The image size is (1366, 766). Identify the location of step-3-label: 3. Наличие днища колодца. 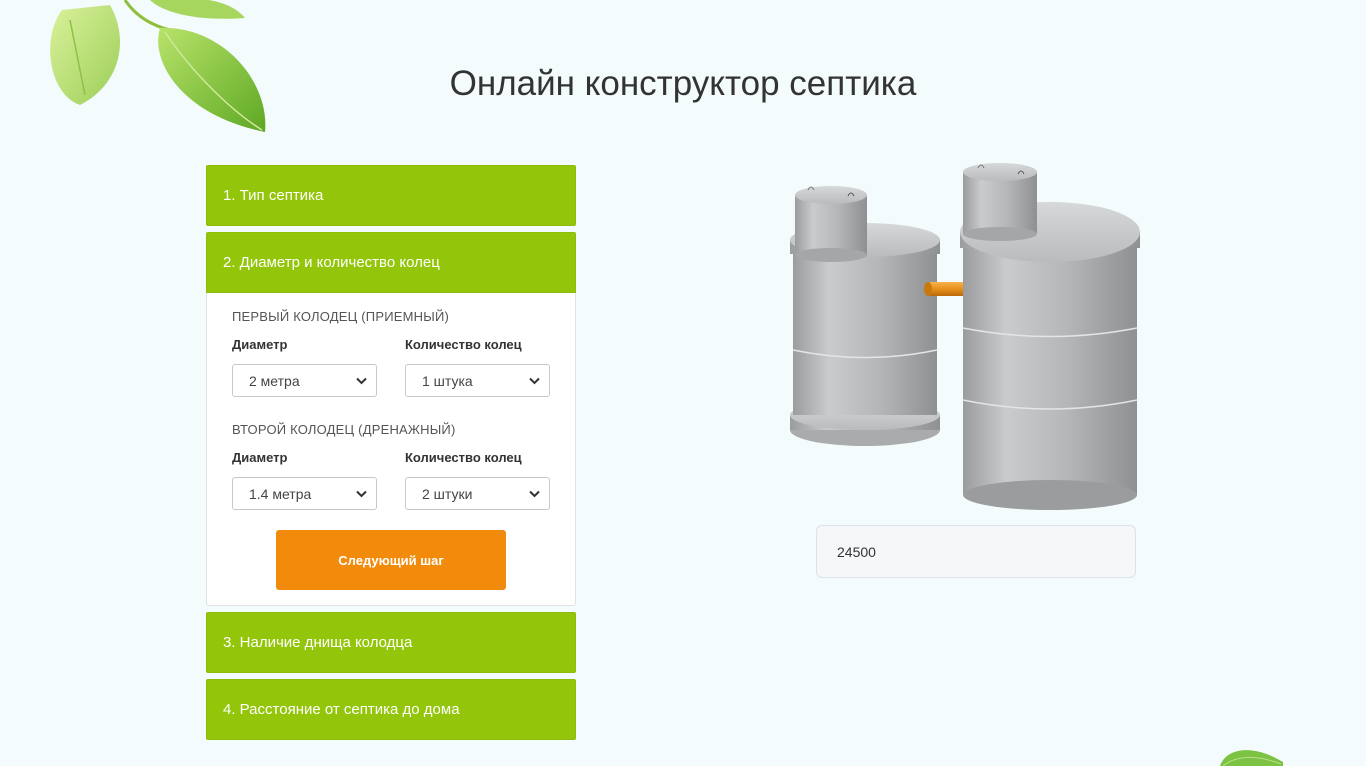
(318, 642).